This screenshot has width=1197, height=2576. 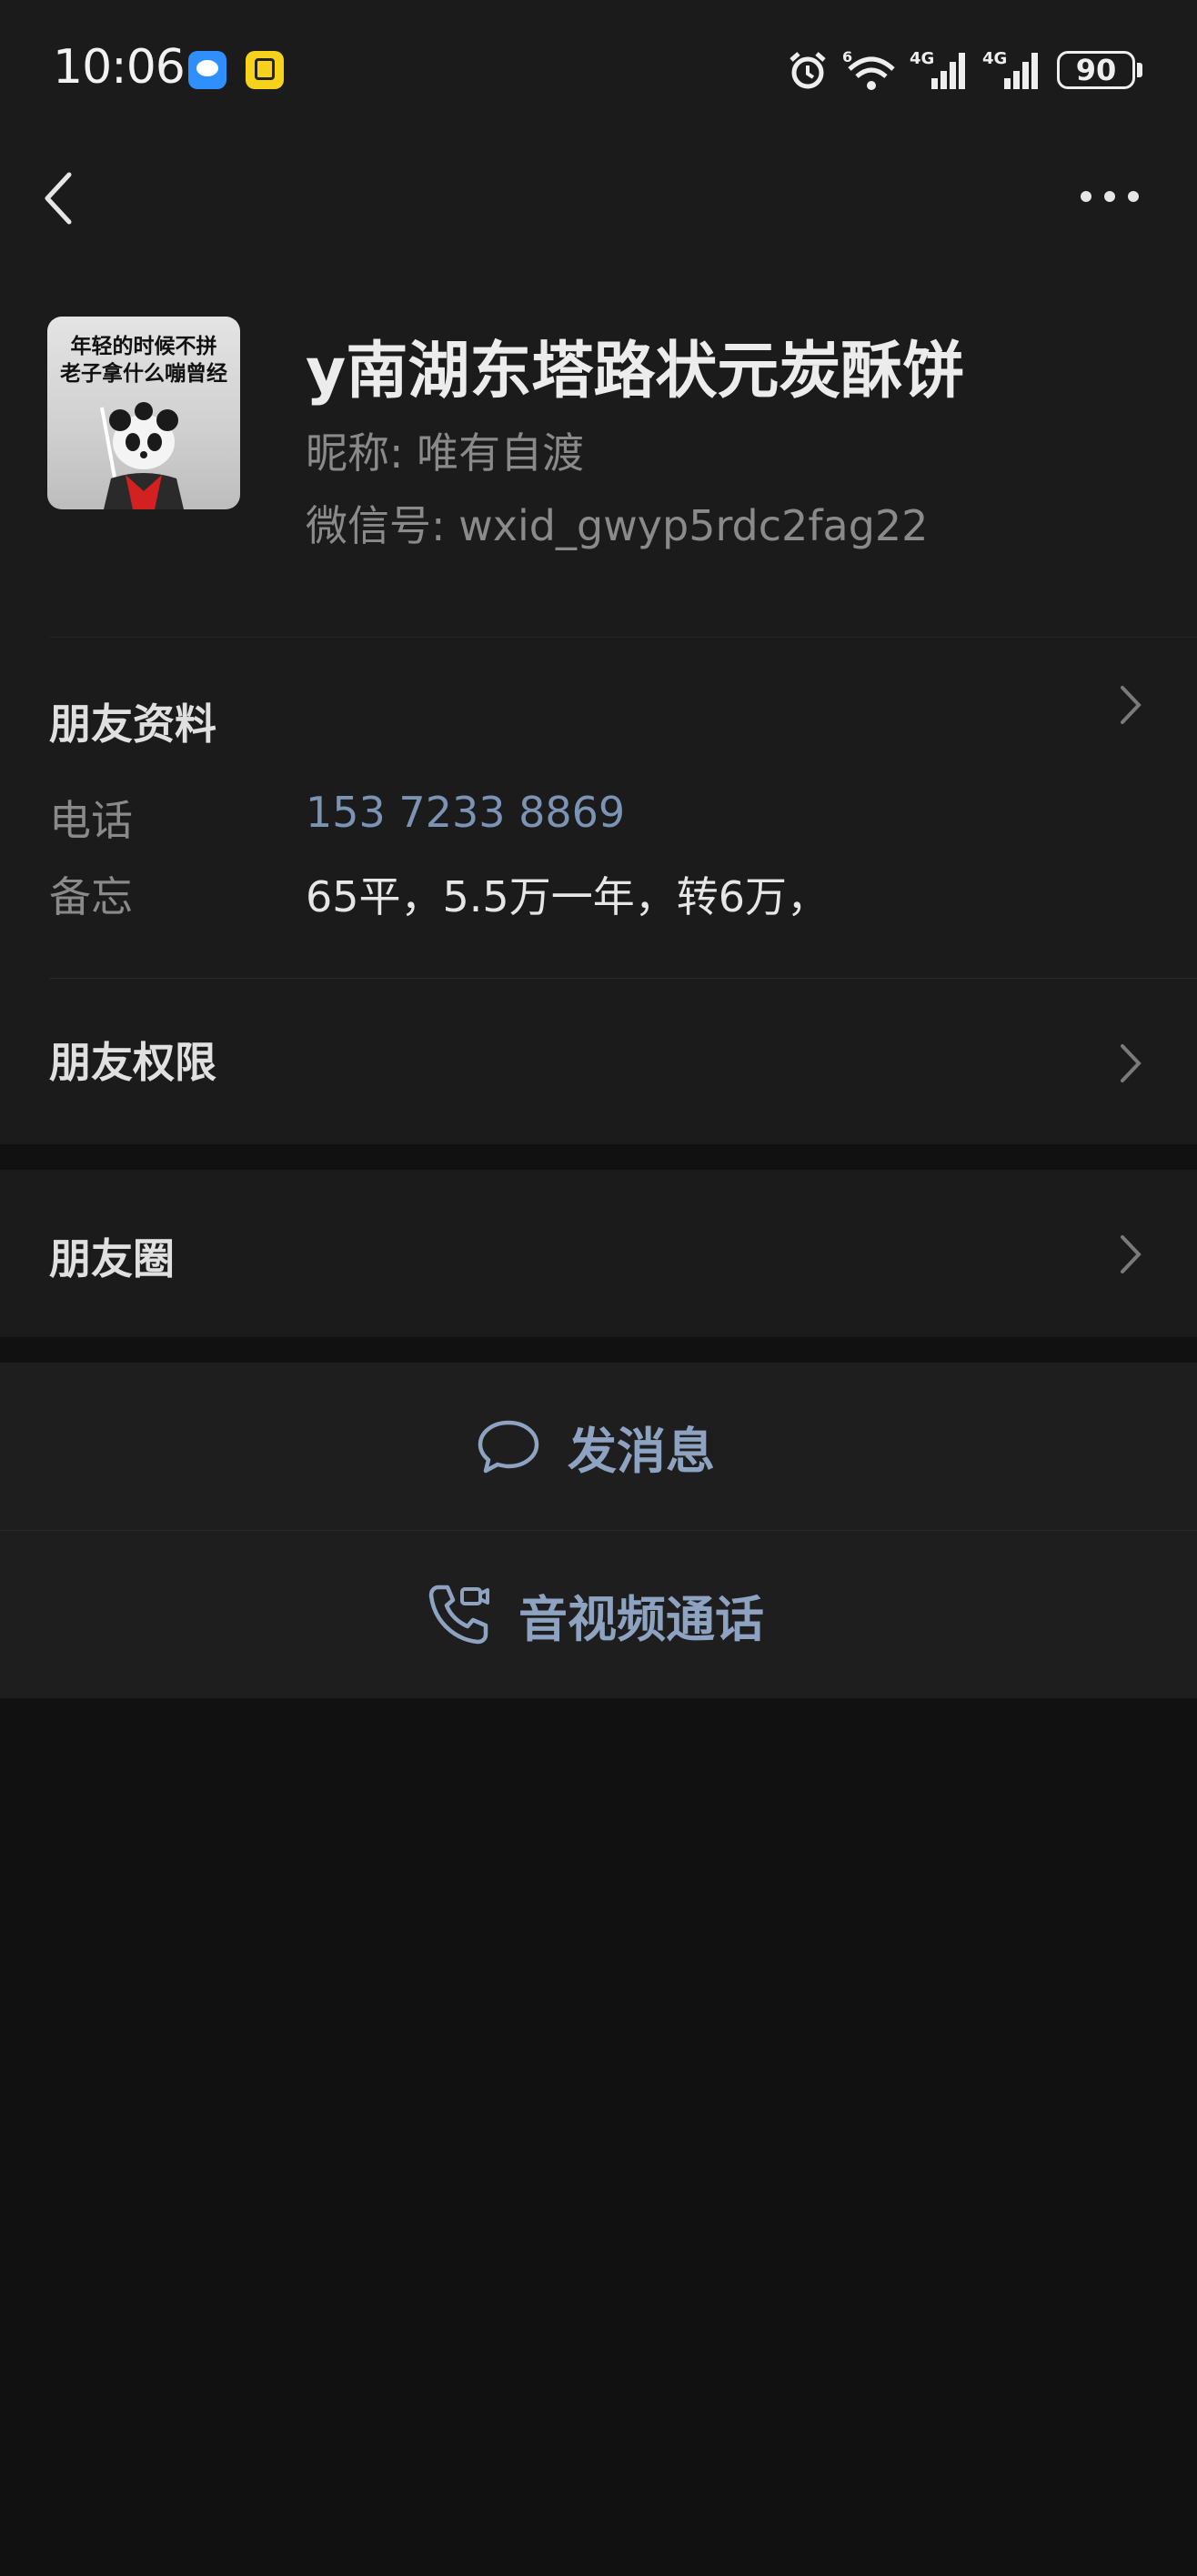 I want to click on avatar: 年轻的时候不拼 老子拿什么嘣曾经, so click(x=143, y=413).